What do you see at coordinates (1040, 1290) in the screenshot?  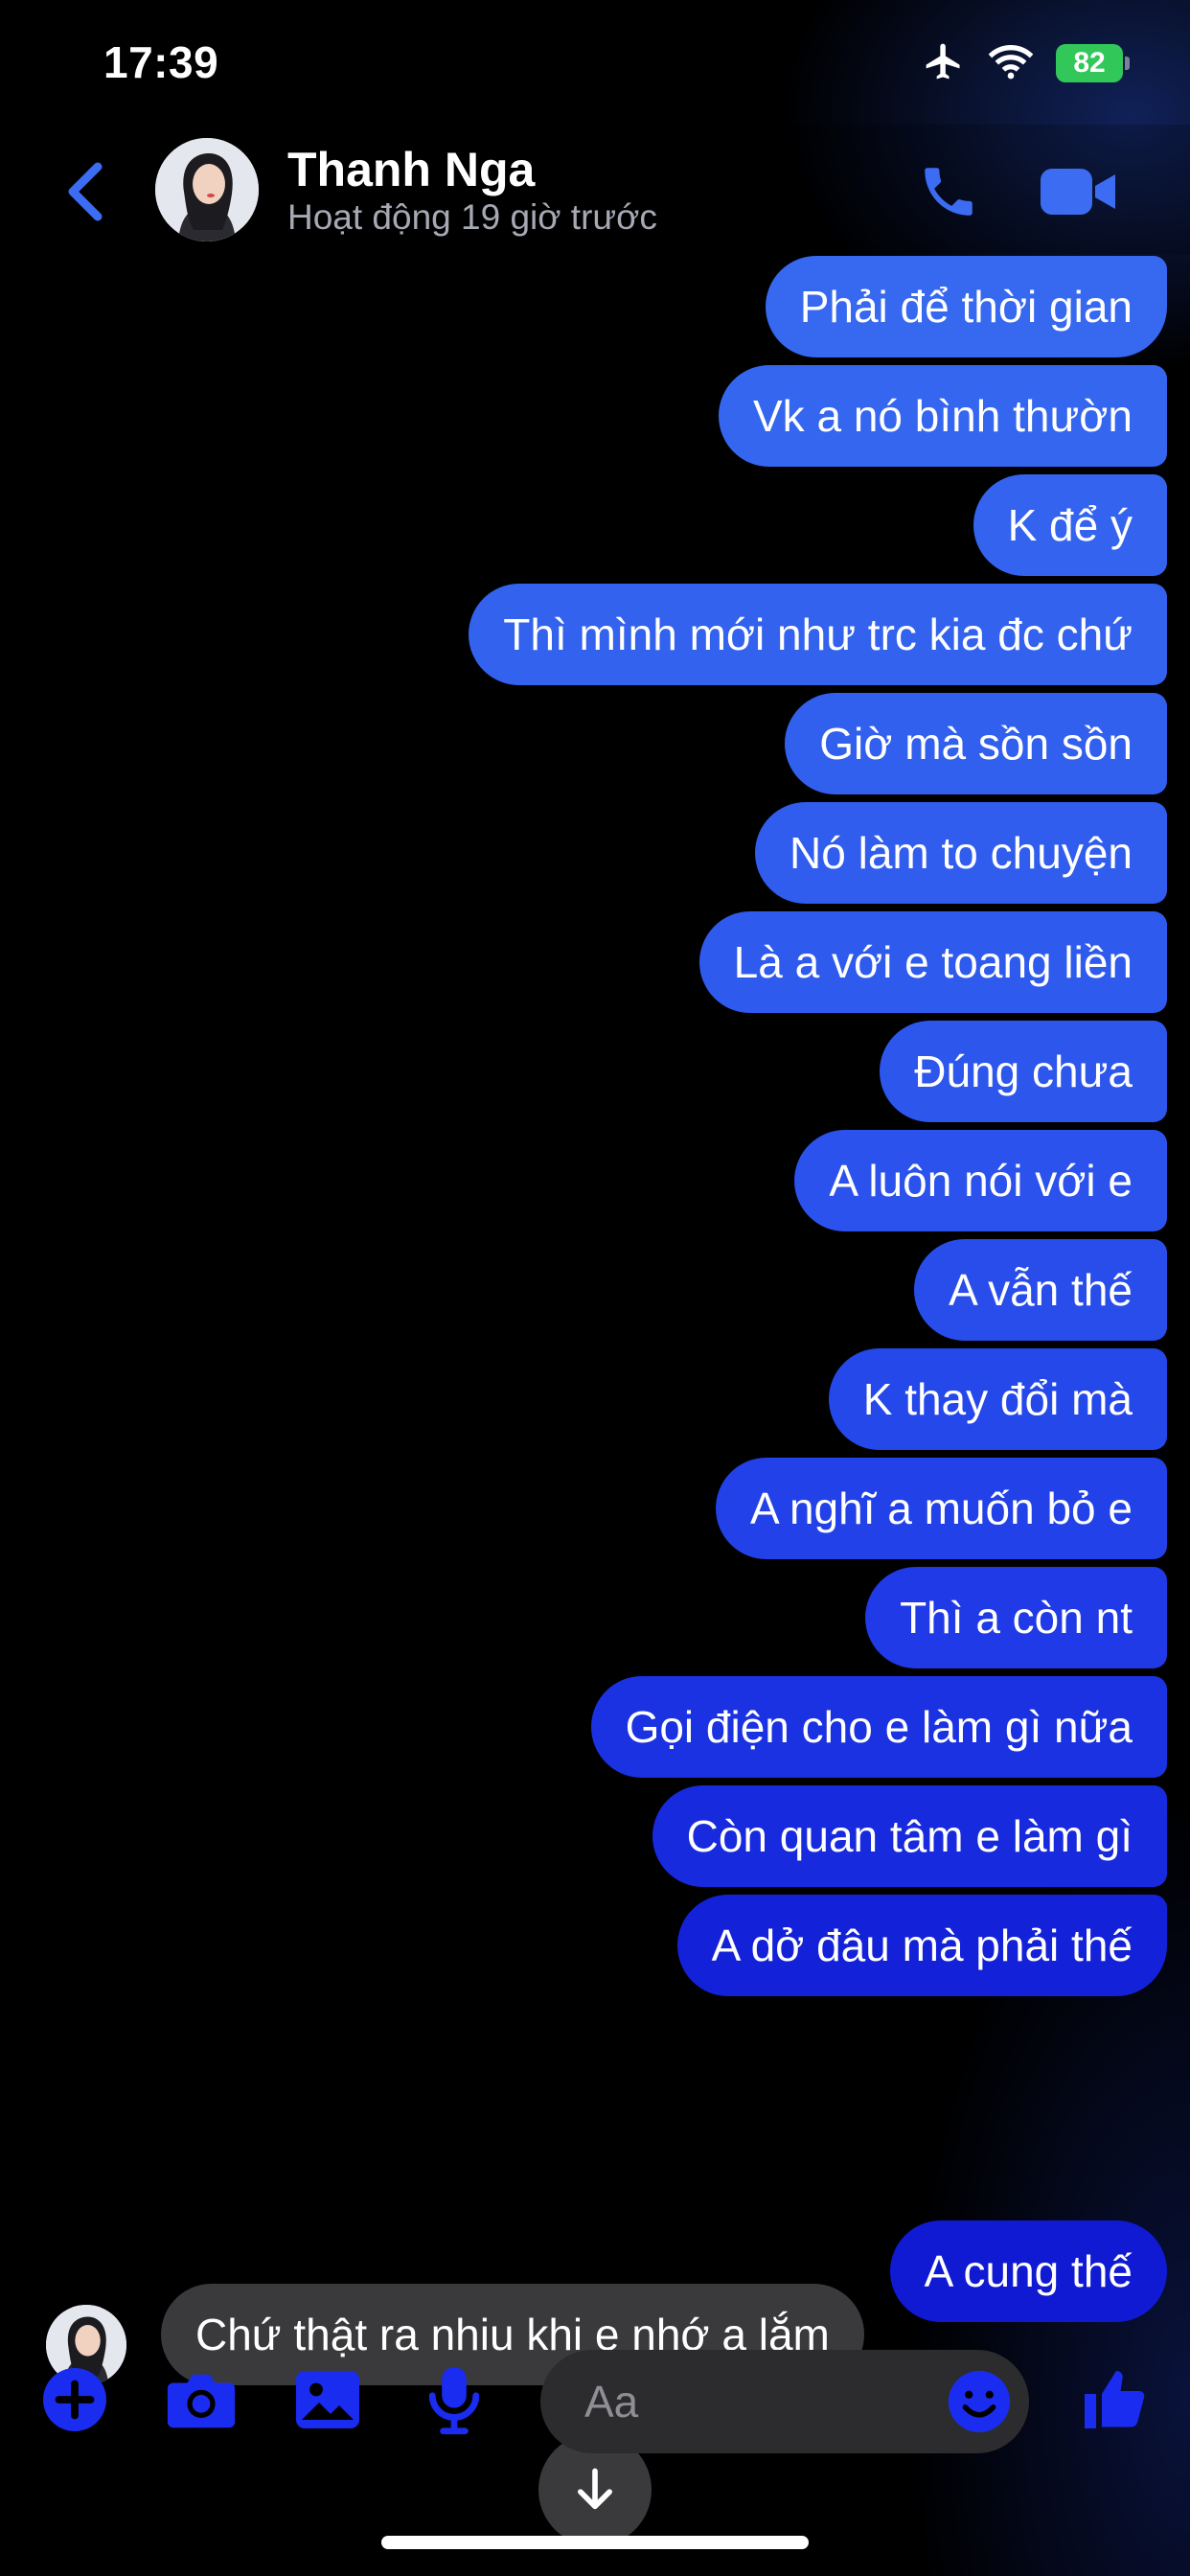 I see `outgoing-message-bubble: A vẫn thế` at bounding box center [1040, 1290].